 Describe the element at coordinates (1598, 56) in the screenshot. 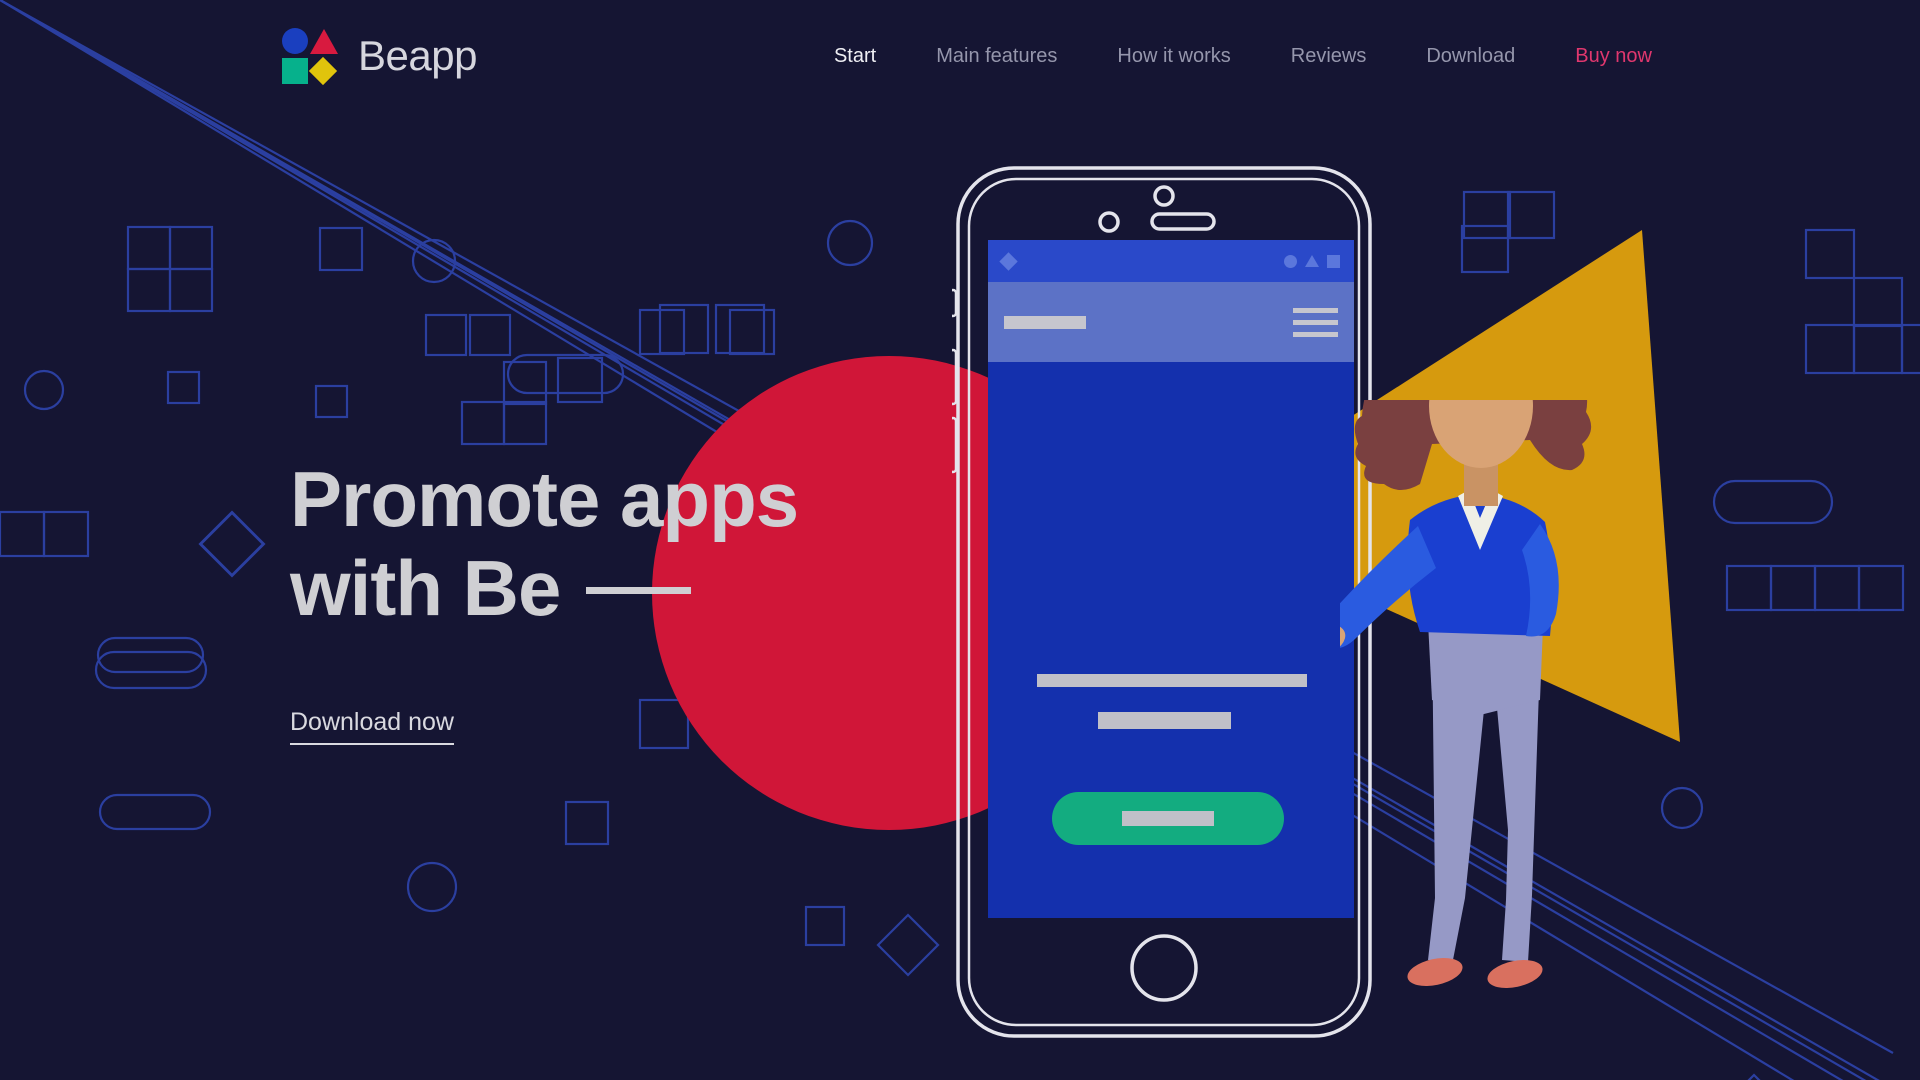

I see `nav-item-buy-now: Buy now` at that location.